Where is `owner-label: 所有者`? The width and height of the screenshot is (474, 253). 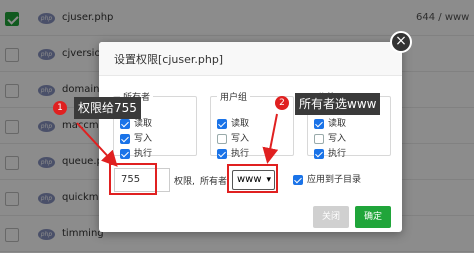
owner-label: 所有者 is located at coordinates (214, 182).